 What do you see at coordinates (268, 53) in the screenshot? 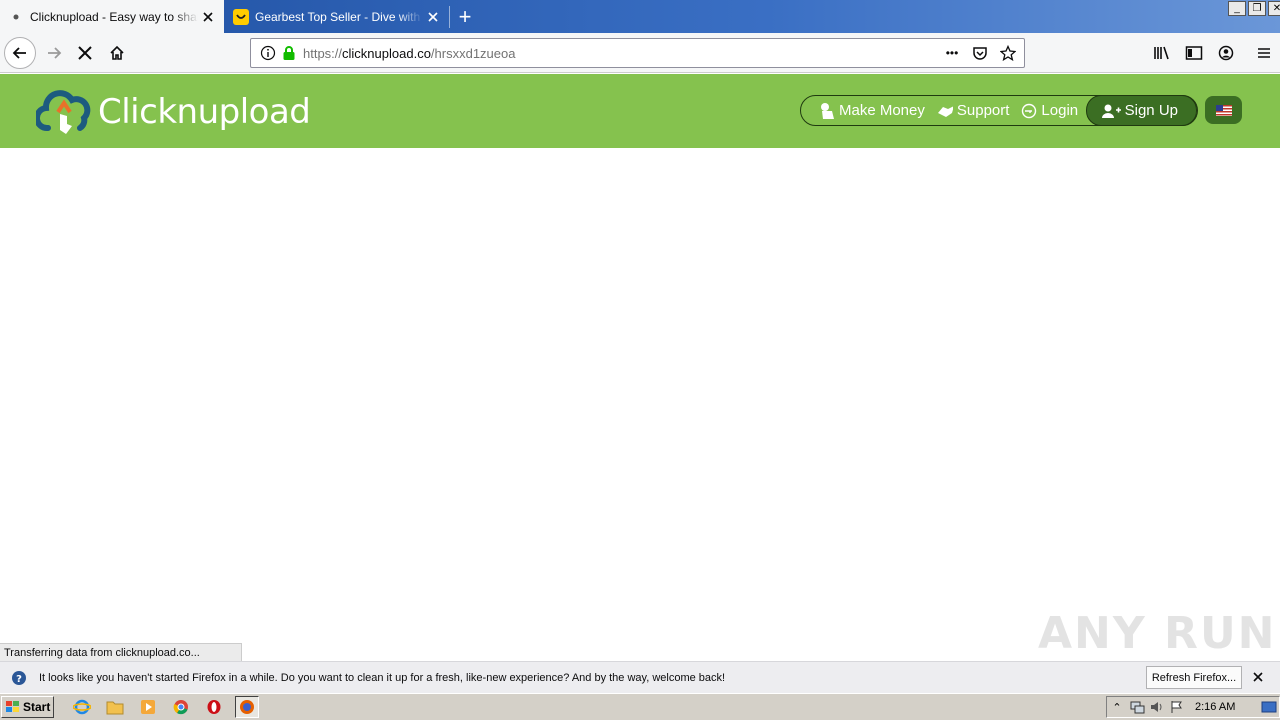
I see `site-info-icon` at bounding box center [268, 53].